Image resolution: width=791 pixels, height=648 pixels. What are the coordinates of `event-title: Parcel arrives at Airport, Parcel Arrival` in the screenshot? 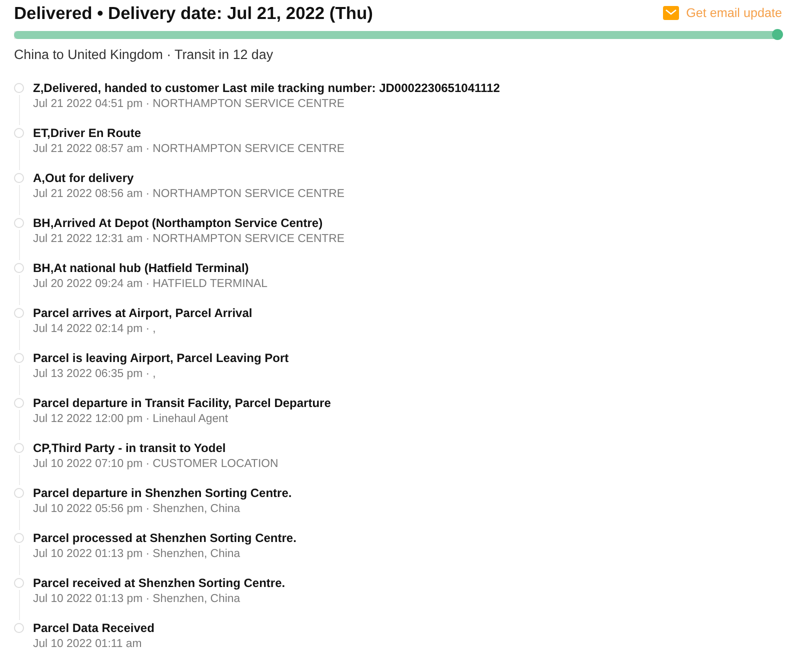 It's located at (143, 313).